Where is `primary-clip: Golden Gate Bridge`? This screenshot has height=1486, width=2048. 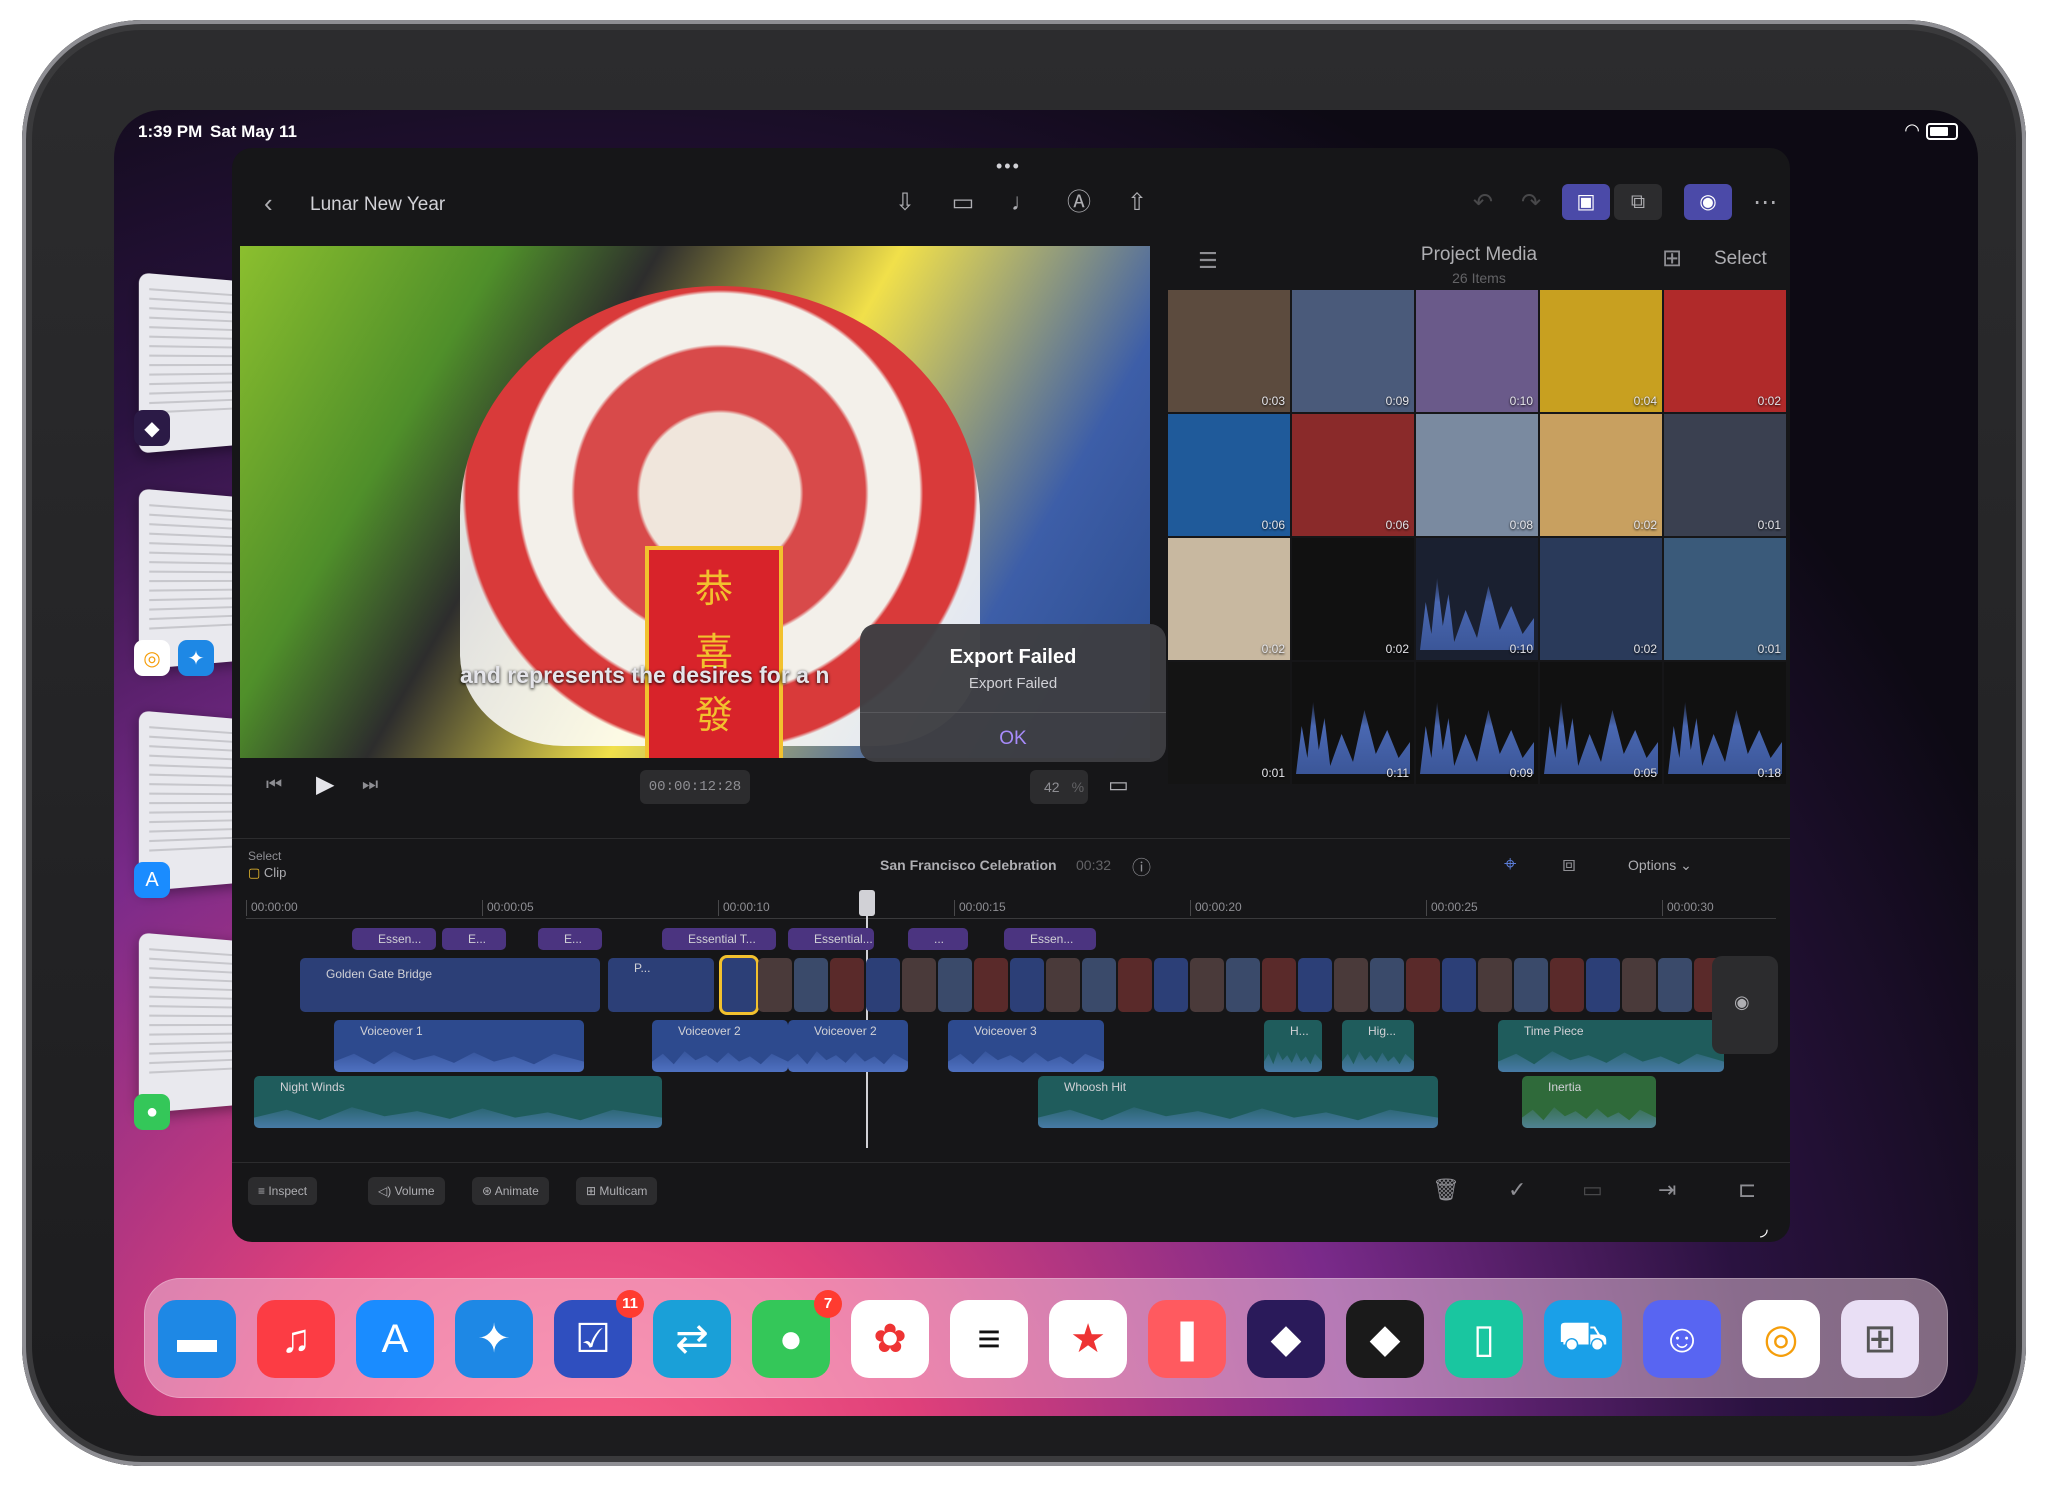
primary-clip: Golden Gate Bridge is located at coordinates (450, 985).